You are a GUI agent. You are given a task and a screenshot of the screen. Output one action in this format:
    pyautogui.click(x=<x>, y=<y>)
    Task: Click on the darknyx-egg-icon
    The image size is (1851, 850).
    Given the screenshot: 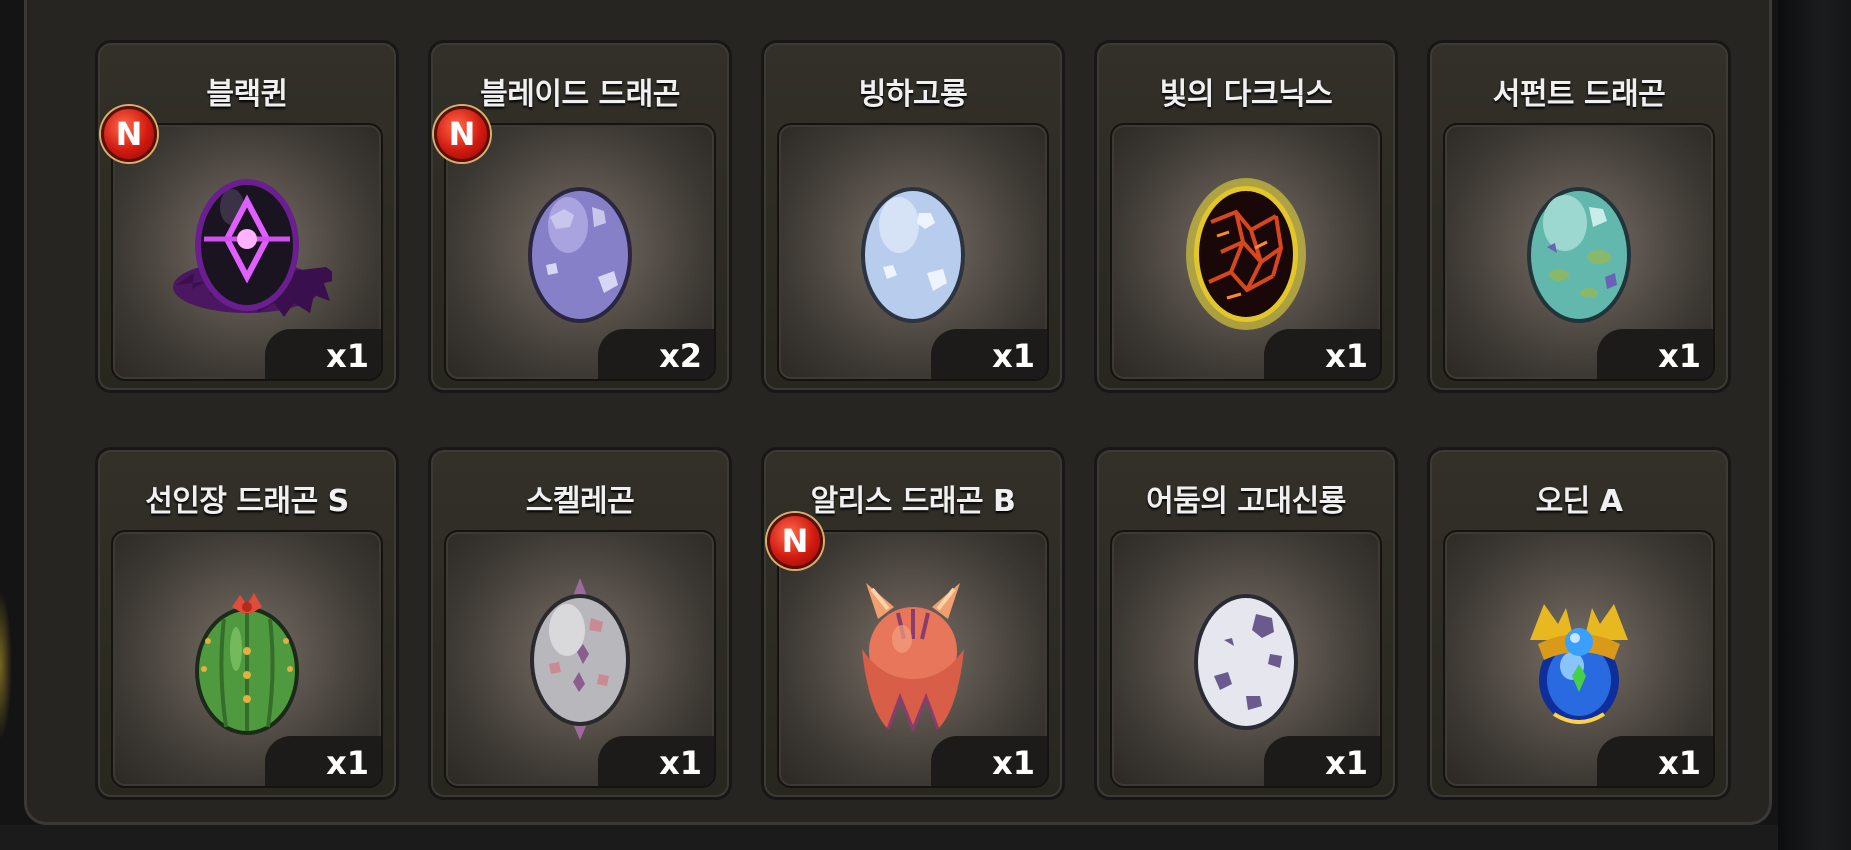 What is the action you would take?
    pyautogui.click(x=1246, y=254)
    